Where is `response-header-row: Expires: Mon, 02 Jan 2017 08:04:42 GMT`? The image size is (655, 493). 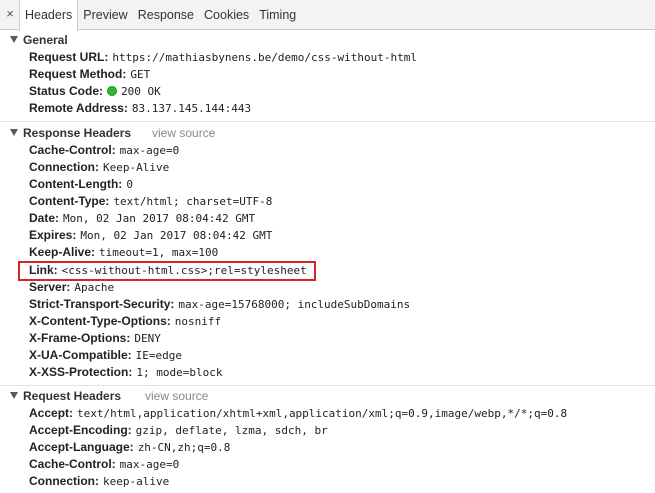
response-header-row: Expires: Mon, 02 Jan 2017 08:04:42 GMT is located at coordinates (150, 235).